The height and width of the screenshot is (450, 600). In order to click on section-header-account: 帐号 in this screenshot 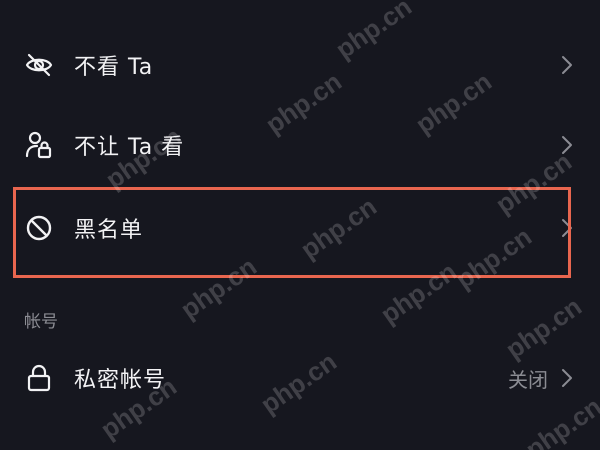, I will do `click(41, 322)`.